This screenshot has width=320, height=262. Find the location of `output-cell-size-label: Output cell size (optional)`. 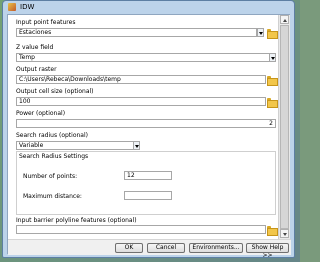

output-cell-size-label: Output cell size (optional) is located at coordinates (55, 91).